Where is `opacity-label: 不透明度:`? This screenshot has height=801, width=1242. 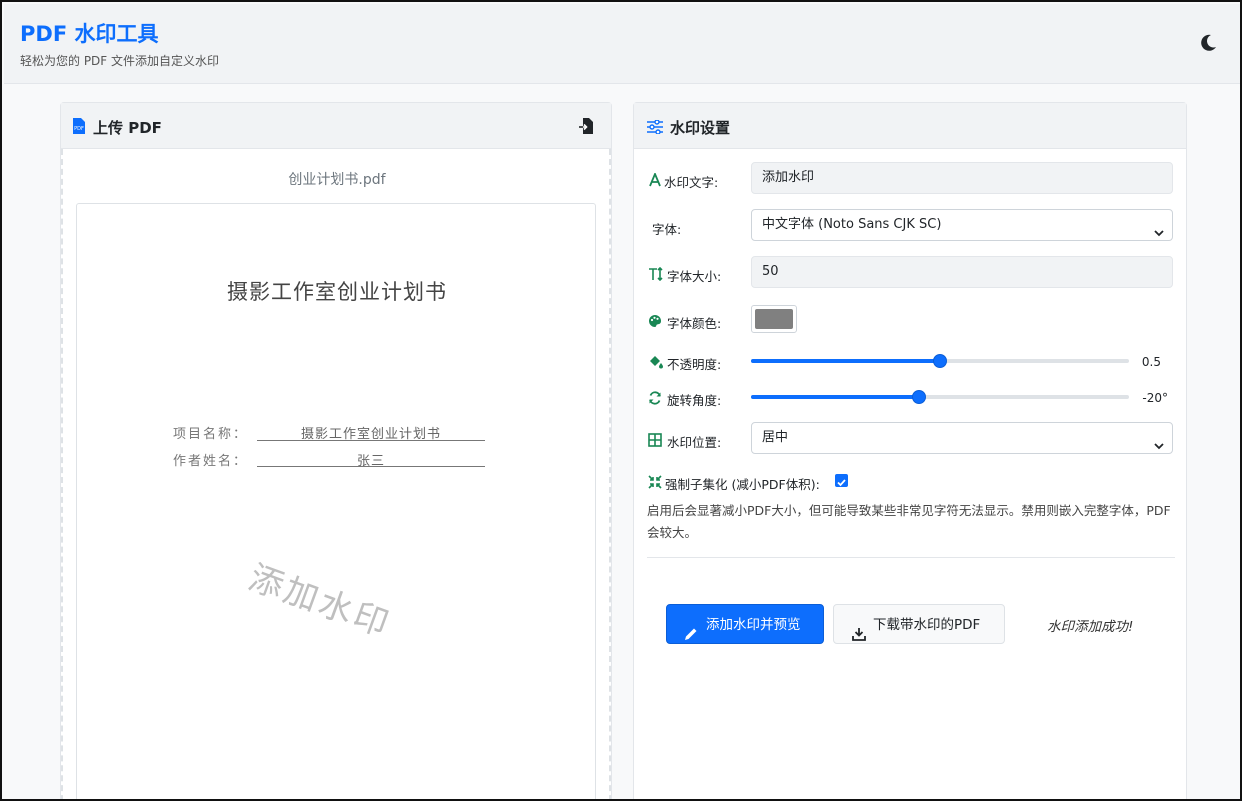
opacity-label: 不透明度: is located at coordinates (694, 364).